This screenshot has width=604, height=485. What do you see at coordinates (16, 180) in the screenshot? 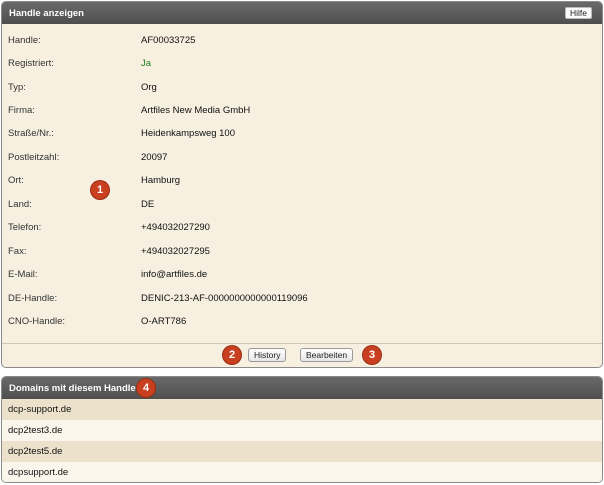
I see `field-label-city: Ort:` at bounding box center [16, 180].